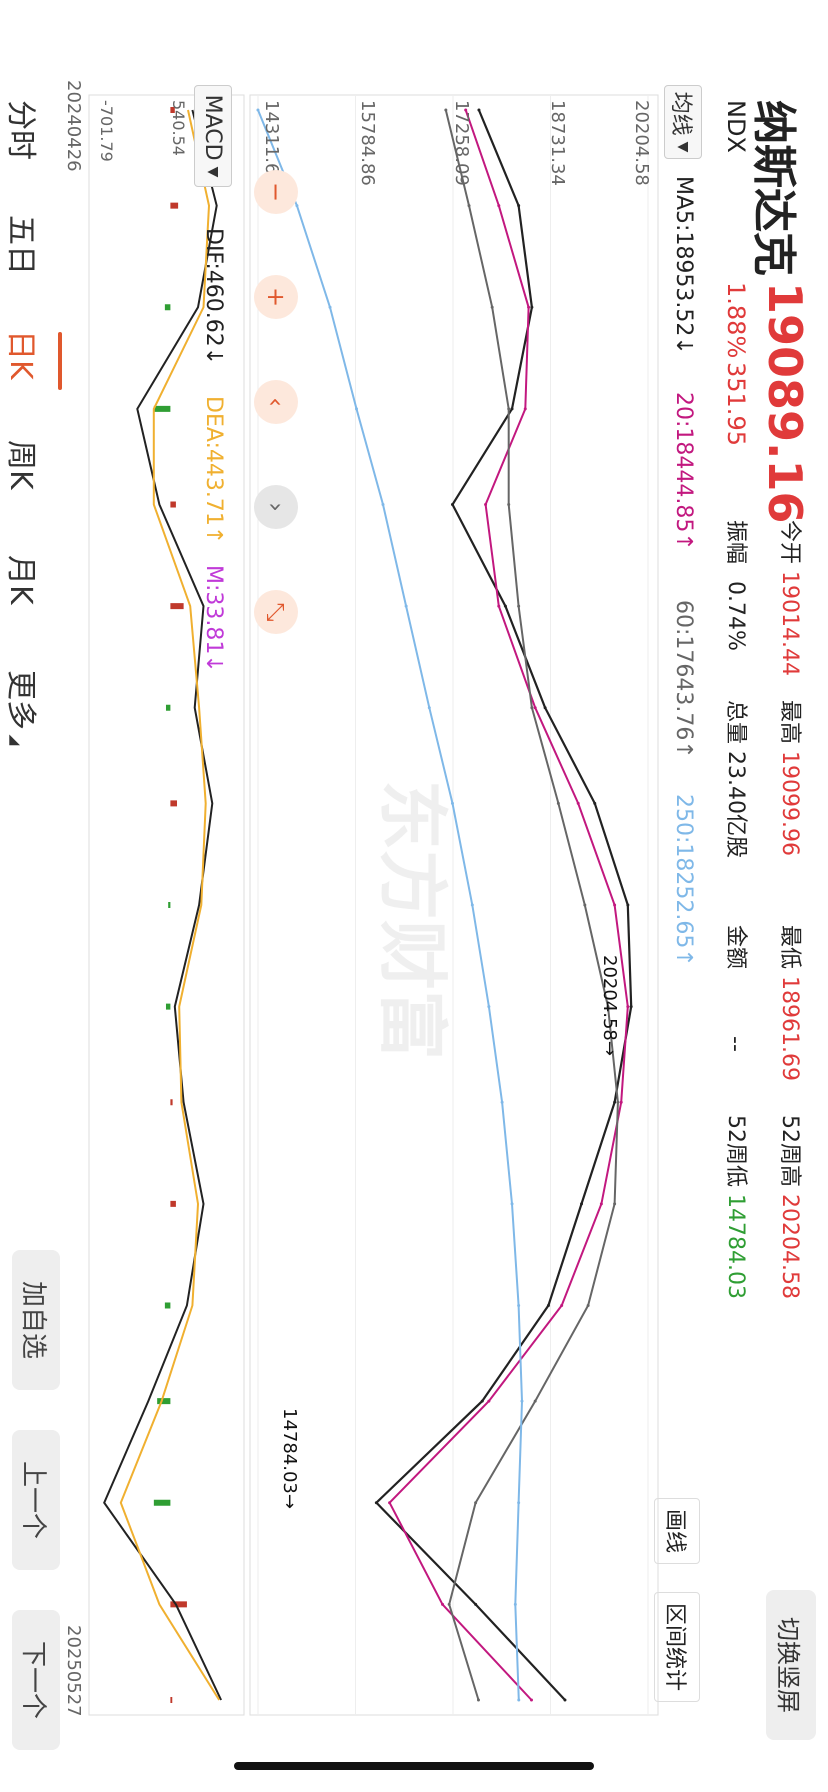 Image resolution: width=828 pixels, height=1792 pixels. Describe the element at coordinates (461, 143) in the screenshot. I see `price-axis-label: 17258.09` at that location.